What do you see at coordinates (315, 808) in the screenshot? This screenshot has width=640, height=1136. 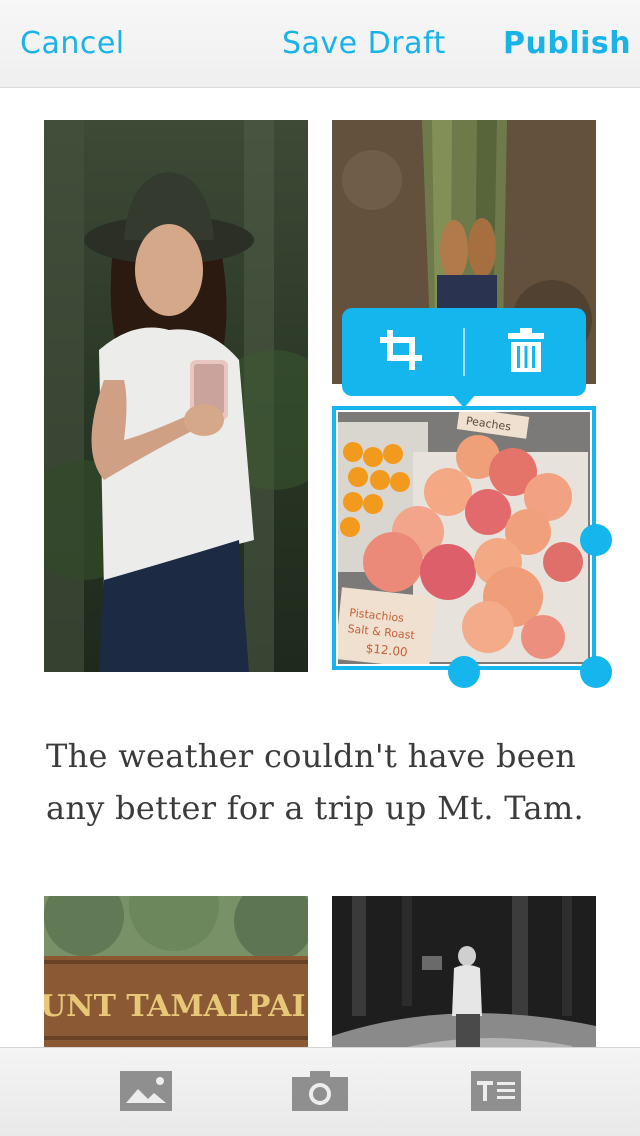 I see `caption-line-2: any better for a trip up Mt. Tam.` at bounding box center [315, 808].